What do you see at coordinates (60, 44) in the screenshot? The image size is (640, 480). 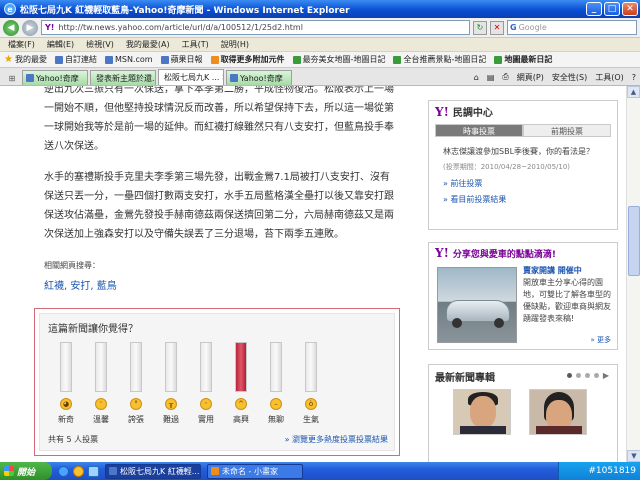 I see `menu-edit: 編輯(E)` at bounding box center [60, 44].